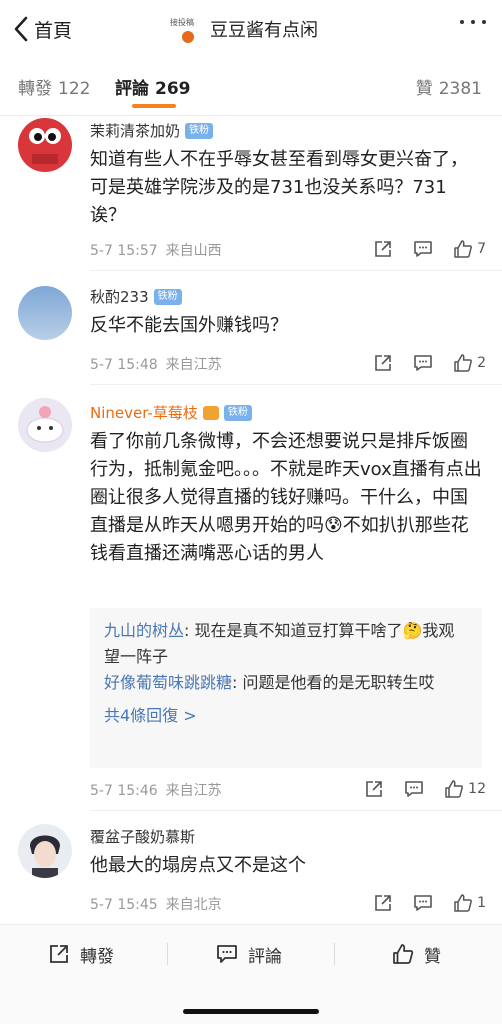 The height and width of the screenshot is (1024, 502). Describe the element at coordinates (54, 86) in the screenshot. I see `tab-repost: 轉發 122` at that location.